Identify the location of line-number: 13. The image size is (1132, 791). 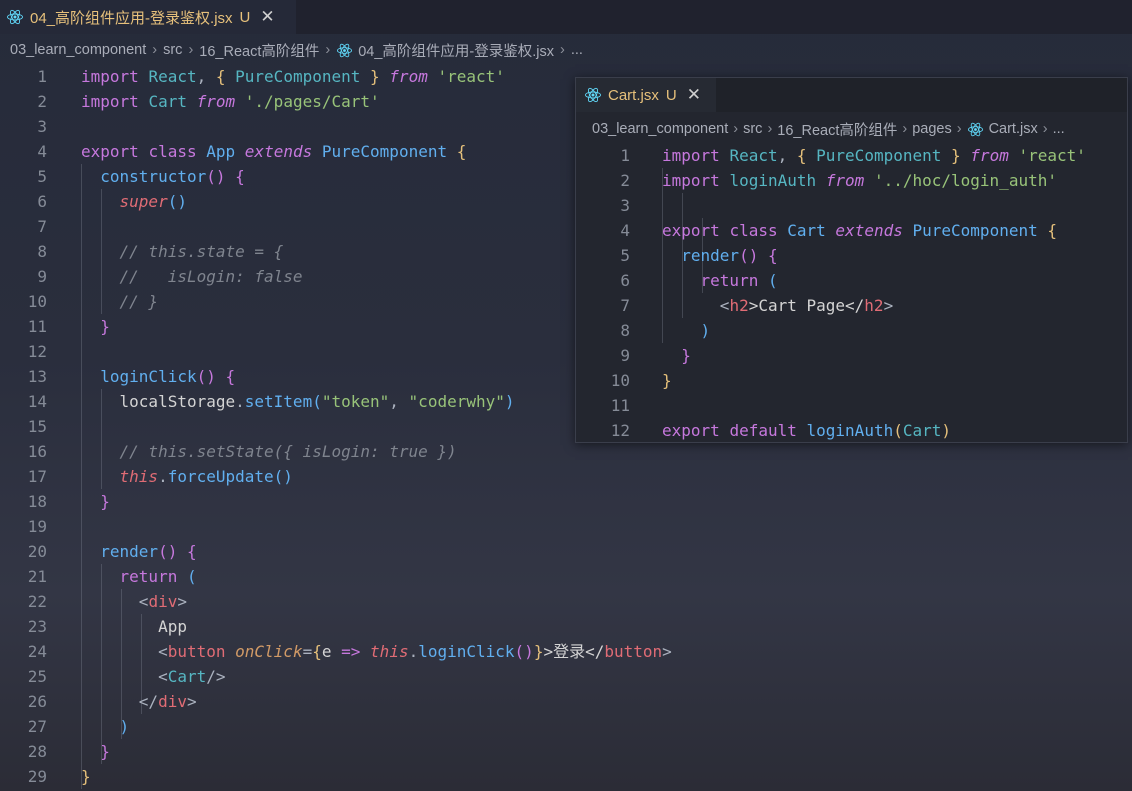
(37, 376).